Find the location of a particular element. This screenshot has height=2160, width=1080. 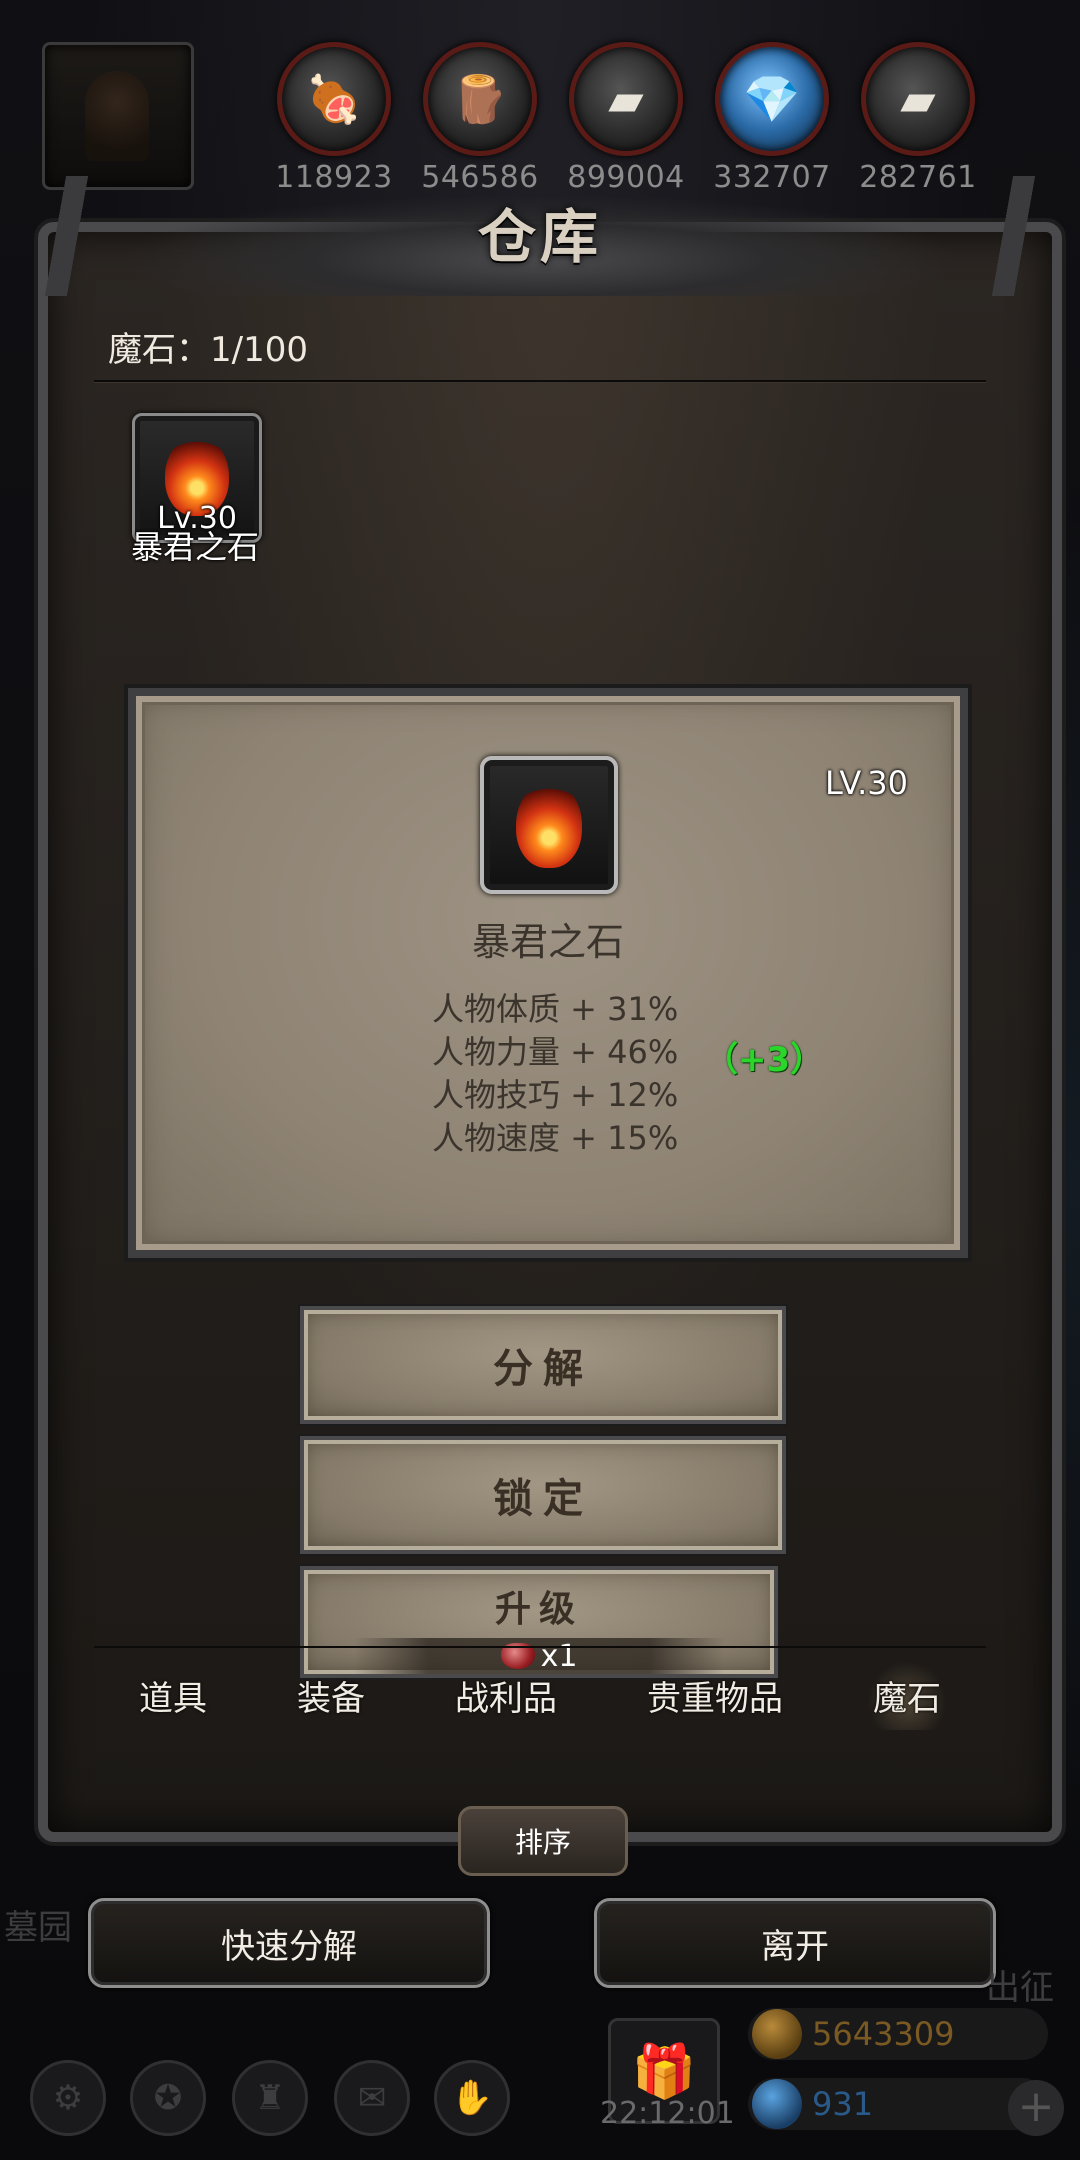

stat-strength: 人物力量 + 46% is located at coordinates (555, 1052).